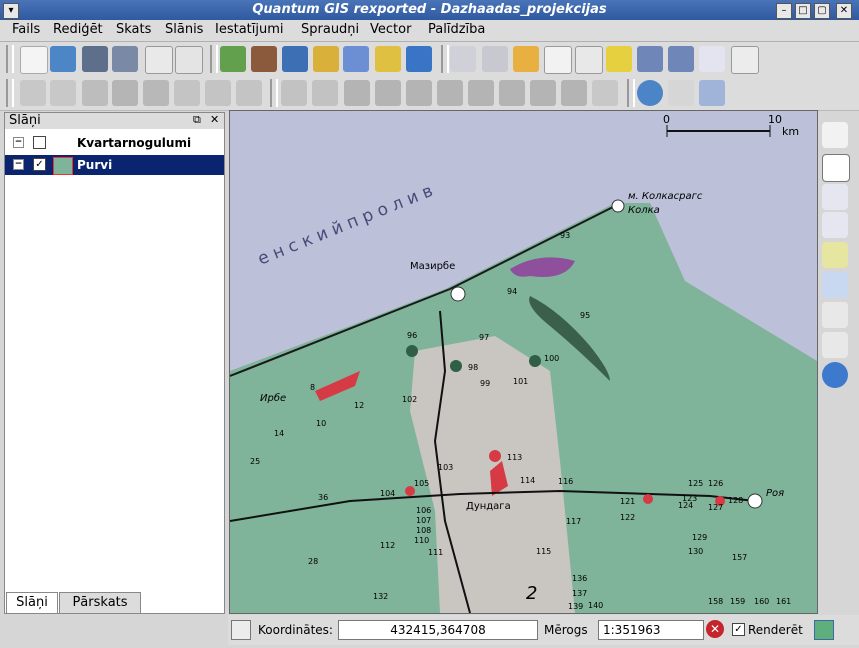 This screenshot has height=648, width=859. What do you see at coordinates (835, 197) in the screenshot?
I see `zoom-out-icon` at bounding box center [835, 197].